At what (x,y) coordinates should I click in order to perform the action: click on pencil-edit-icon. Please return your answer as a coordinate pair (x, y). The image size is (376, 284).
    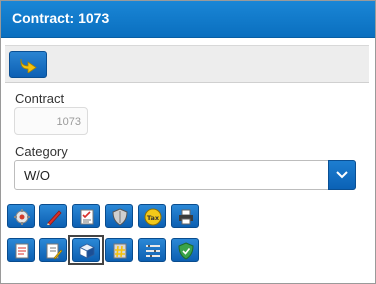
    Looking at the image, I should click on (54, 218).